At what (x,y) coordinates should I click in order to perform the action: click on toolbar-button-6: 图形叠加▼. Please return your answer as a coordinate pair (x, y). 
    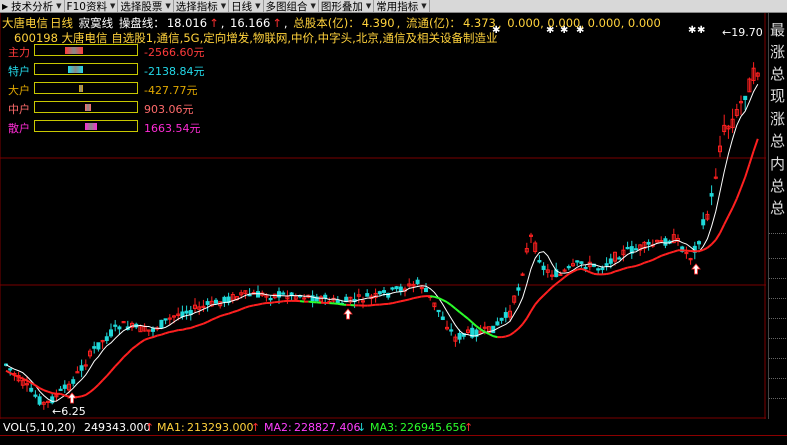
    Looking at the image, I should click on (346, 6).